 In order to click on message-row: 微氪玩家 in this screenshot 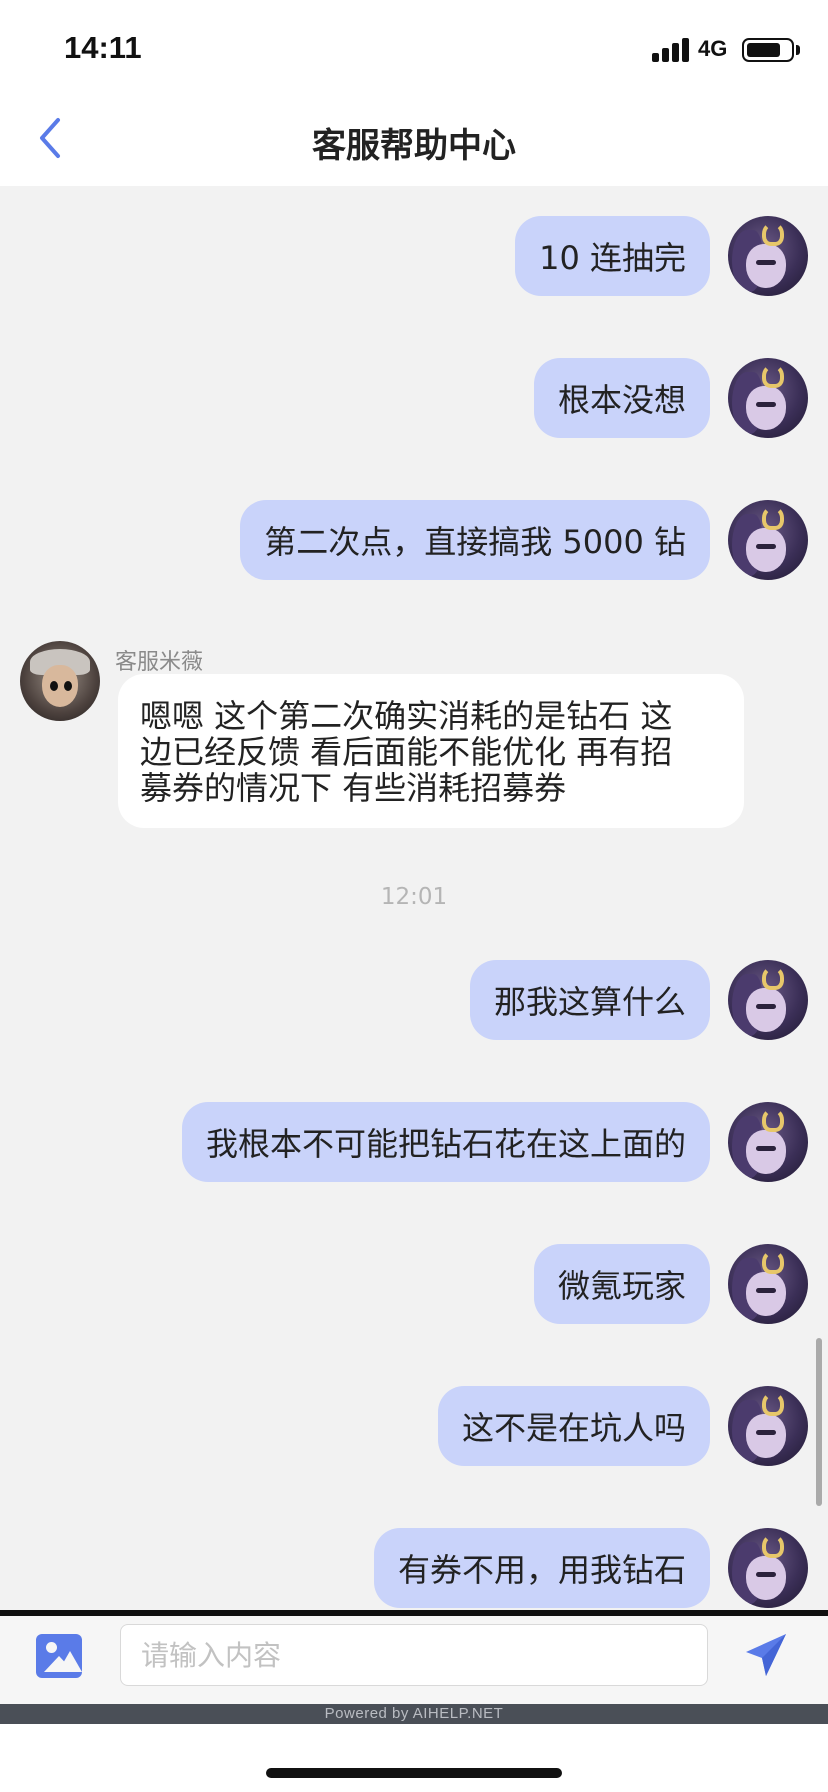, I will do `click(670, 1284)`.